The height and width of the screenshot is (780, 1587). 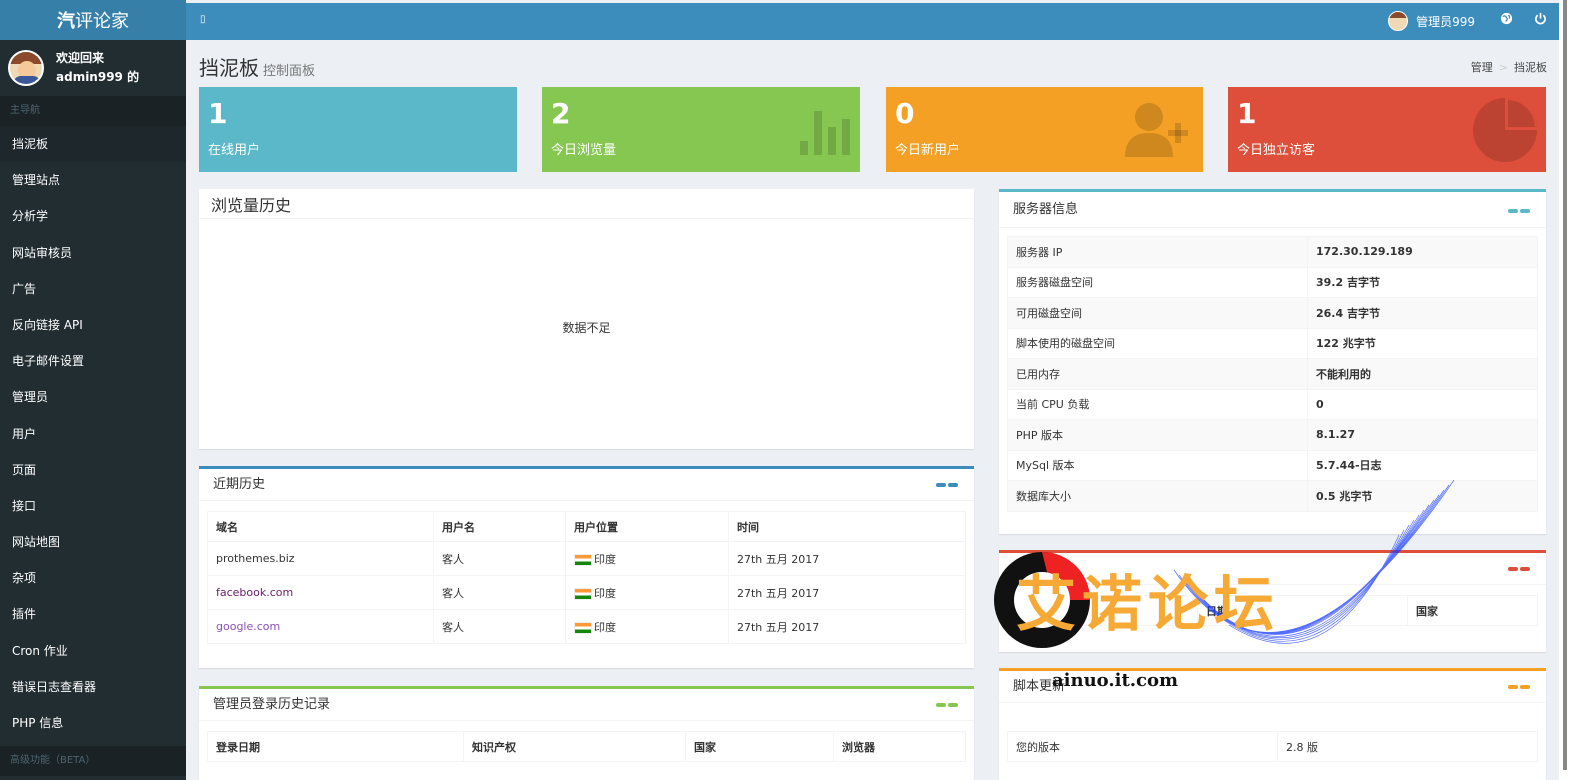 What do you see at coordinates (1157, 465) in the screenshot?
I see `info-label: MySql 版本` at bounding box center [1157, 465].